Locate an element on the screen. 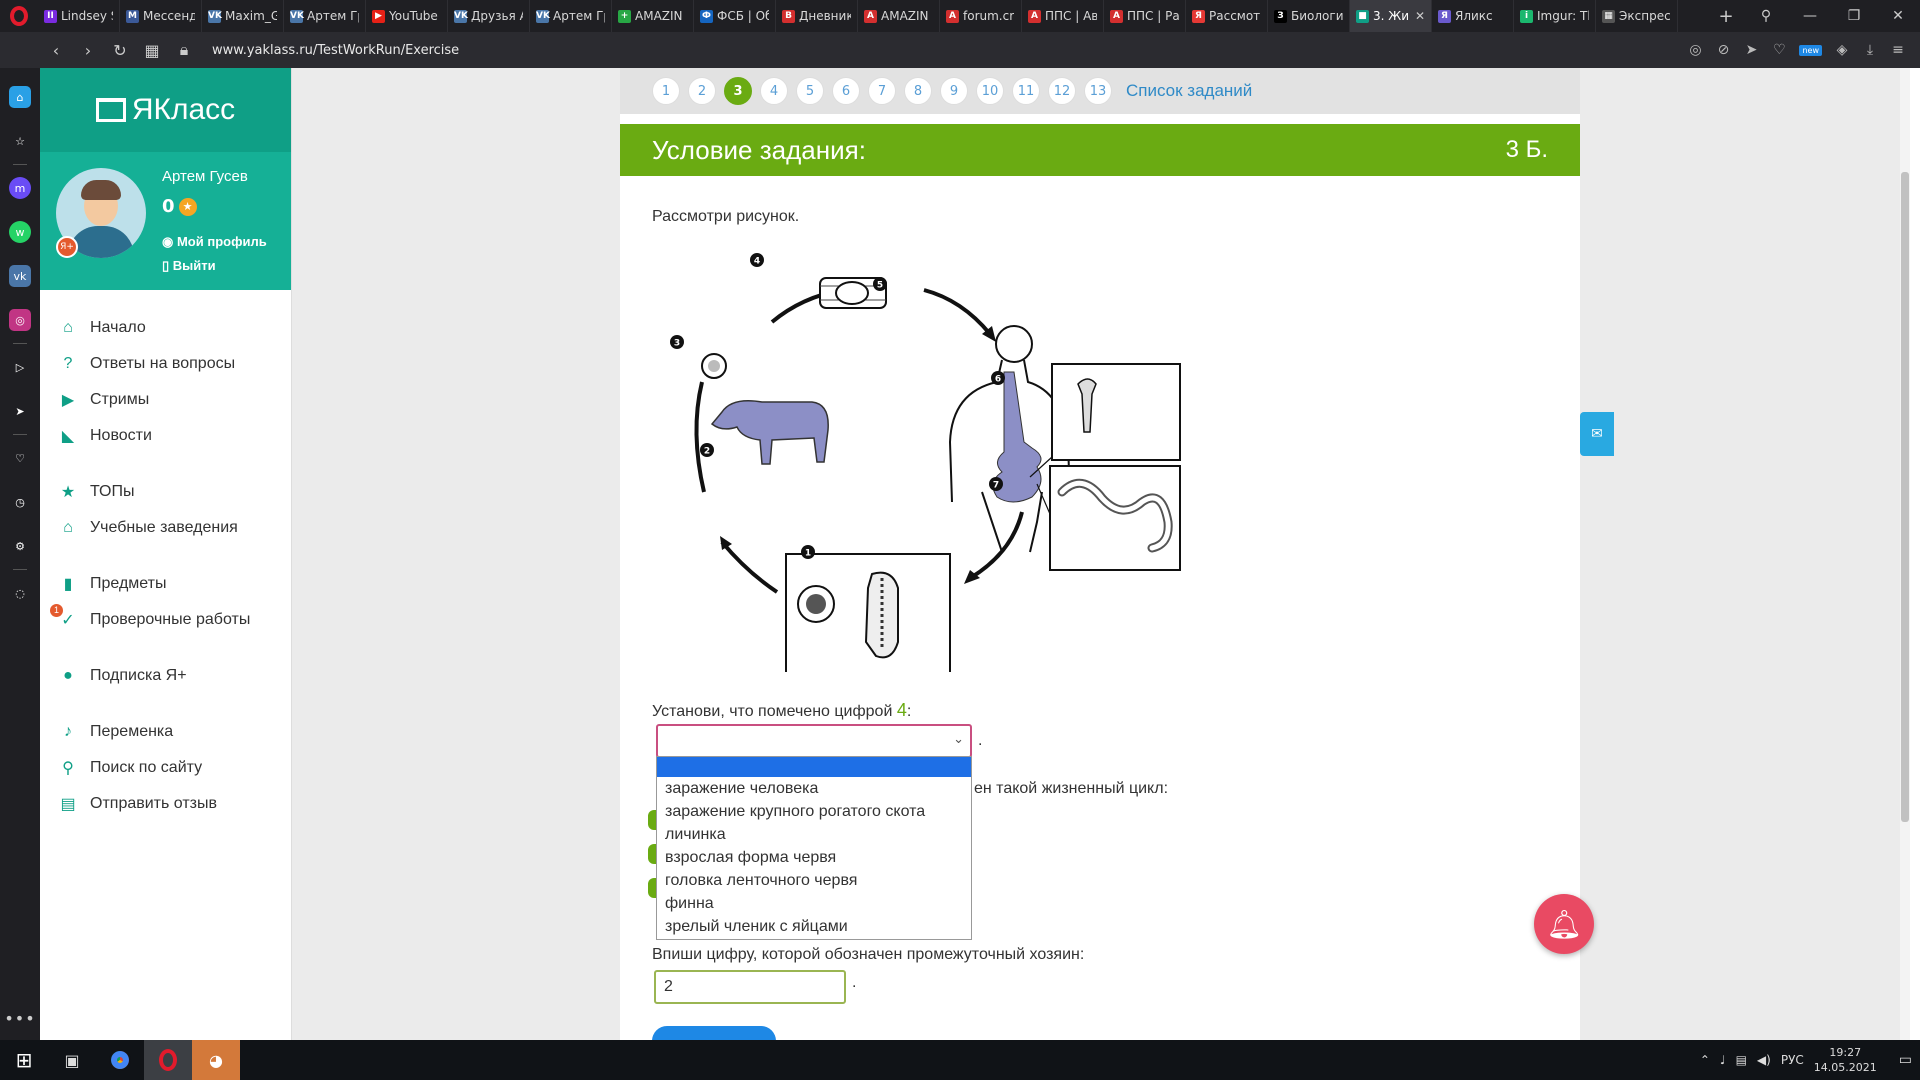  page-button: 5 is located at coordinates (810, 91).